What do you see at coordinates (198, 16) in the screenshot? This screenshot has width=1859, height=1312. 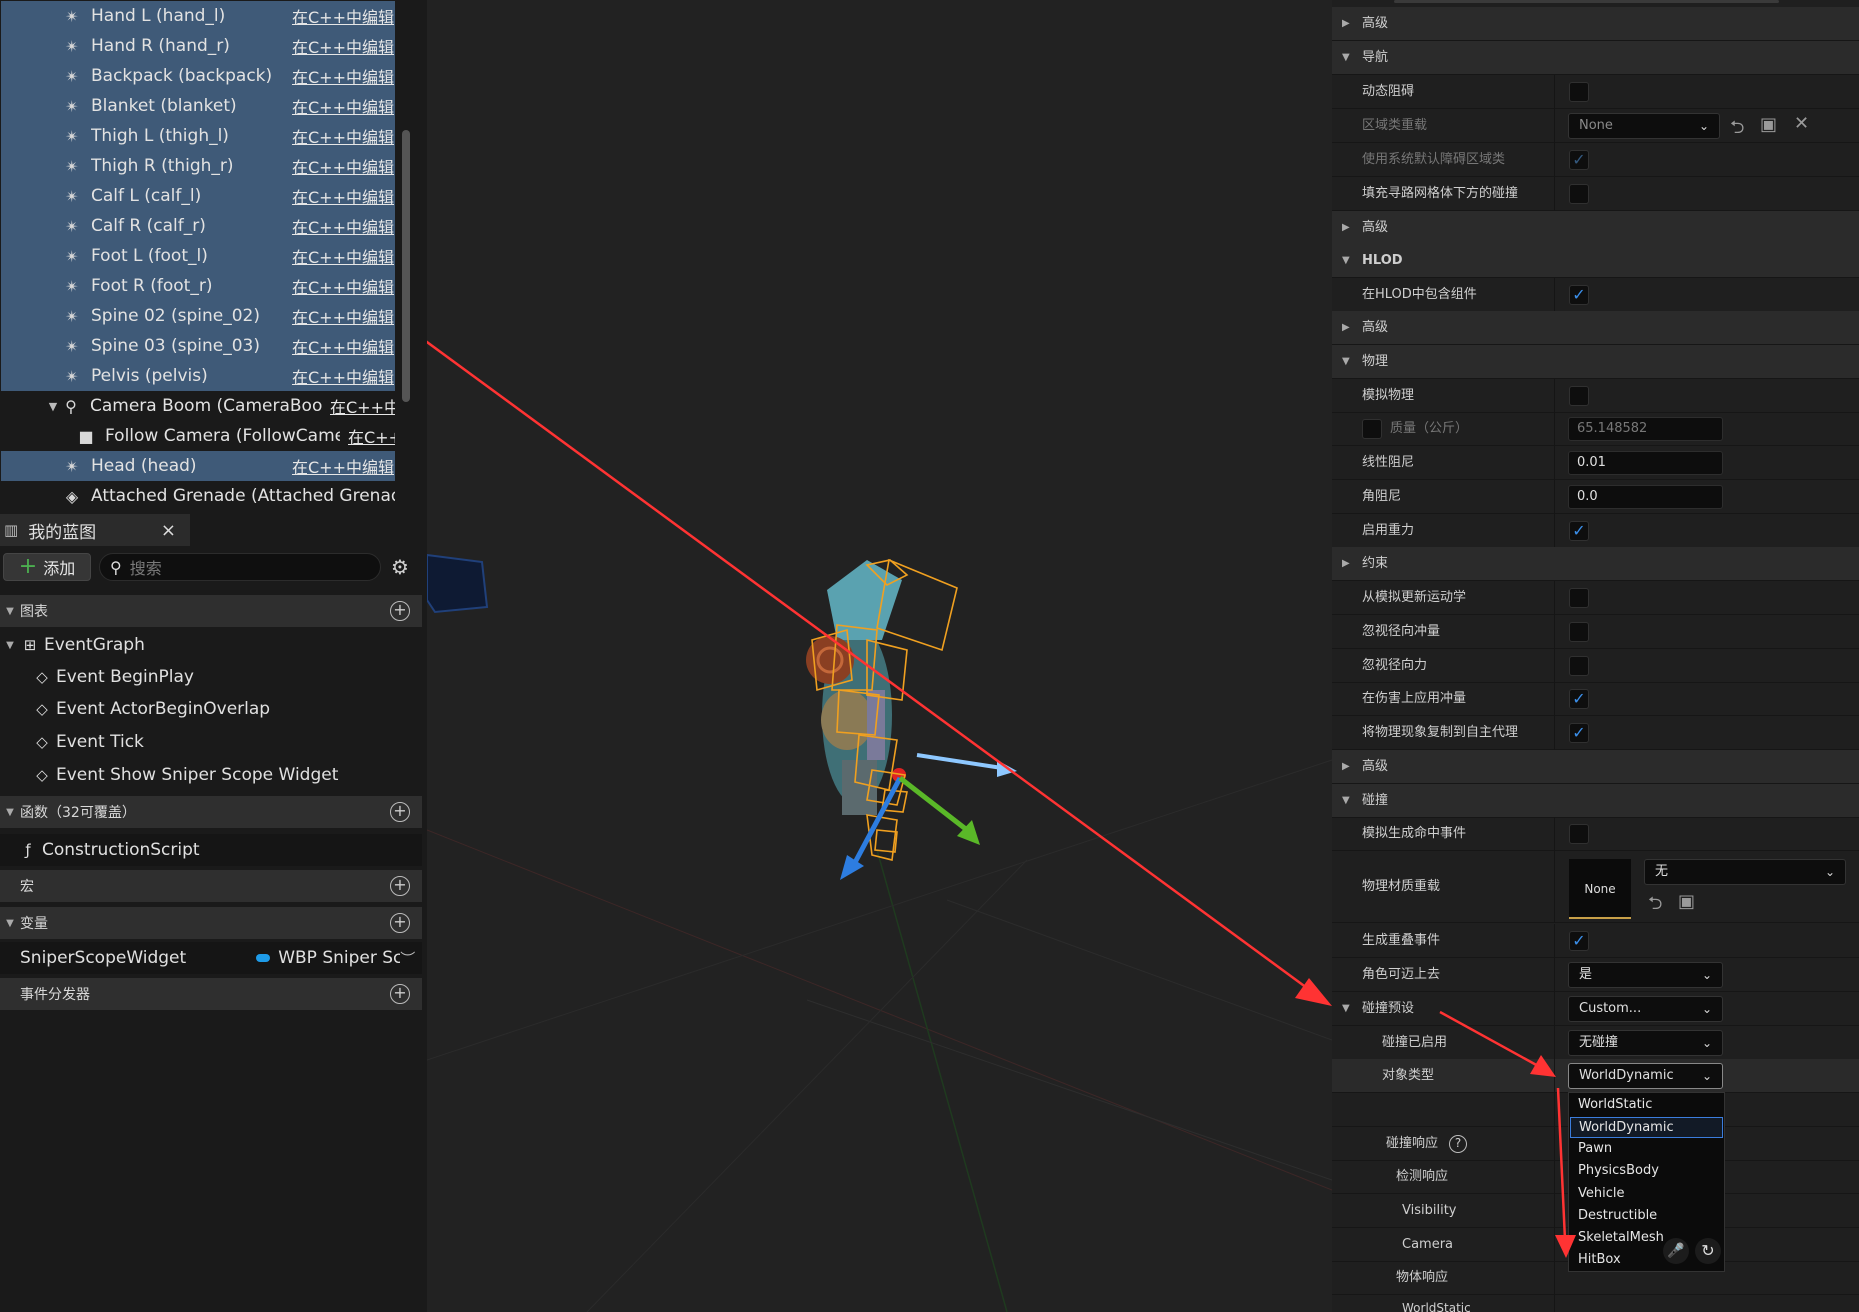 I see `component-hand-l: ✴ Hand L (hand_l) 在C++中编辑` at bounding box center [198, 16].